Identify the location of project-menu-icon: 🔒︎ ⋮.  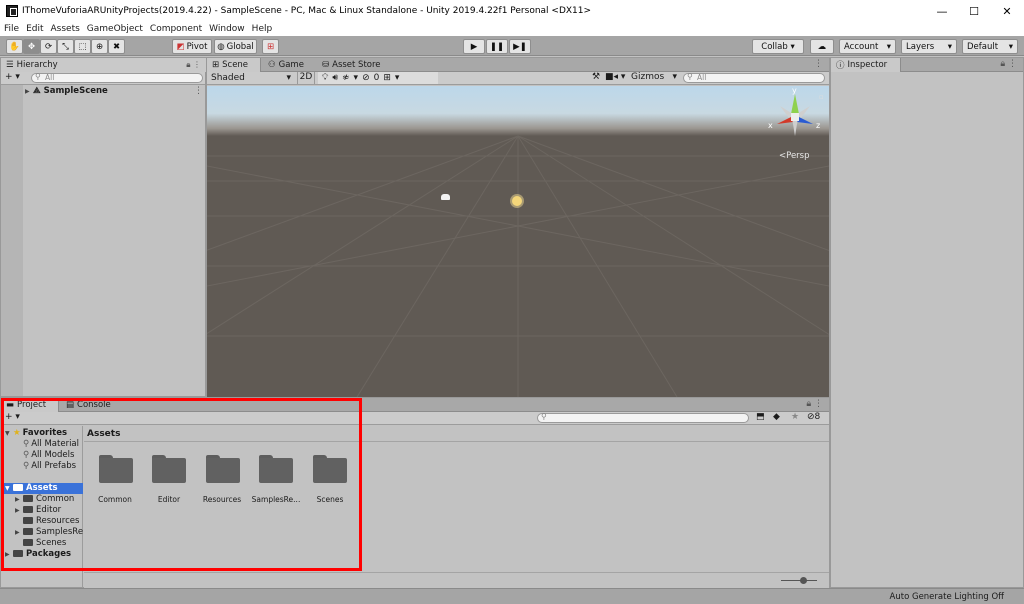
(814, 404).